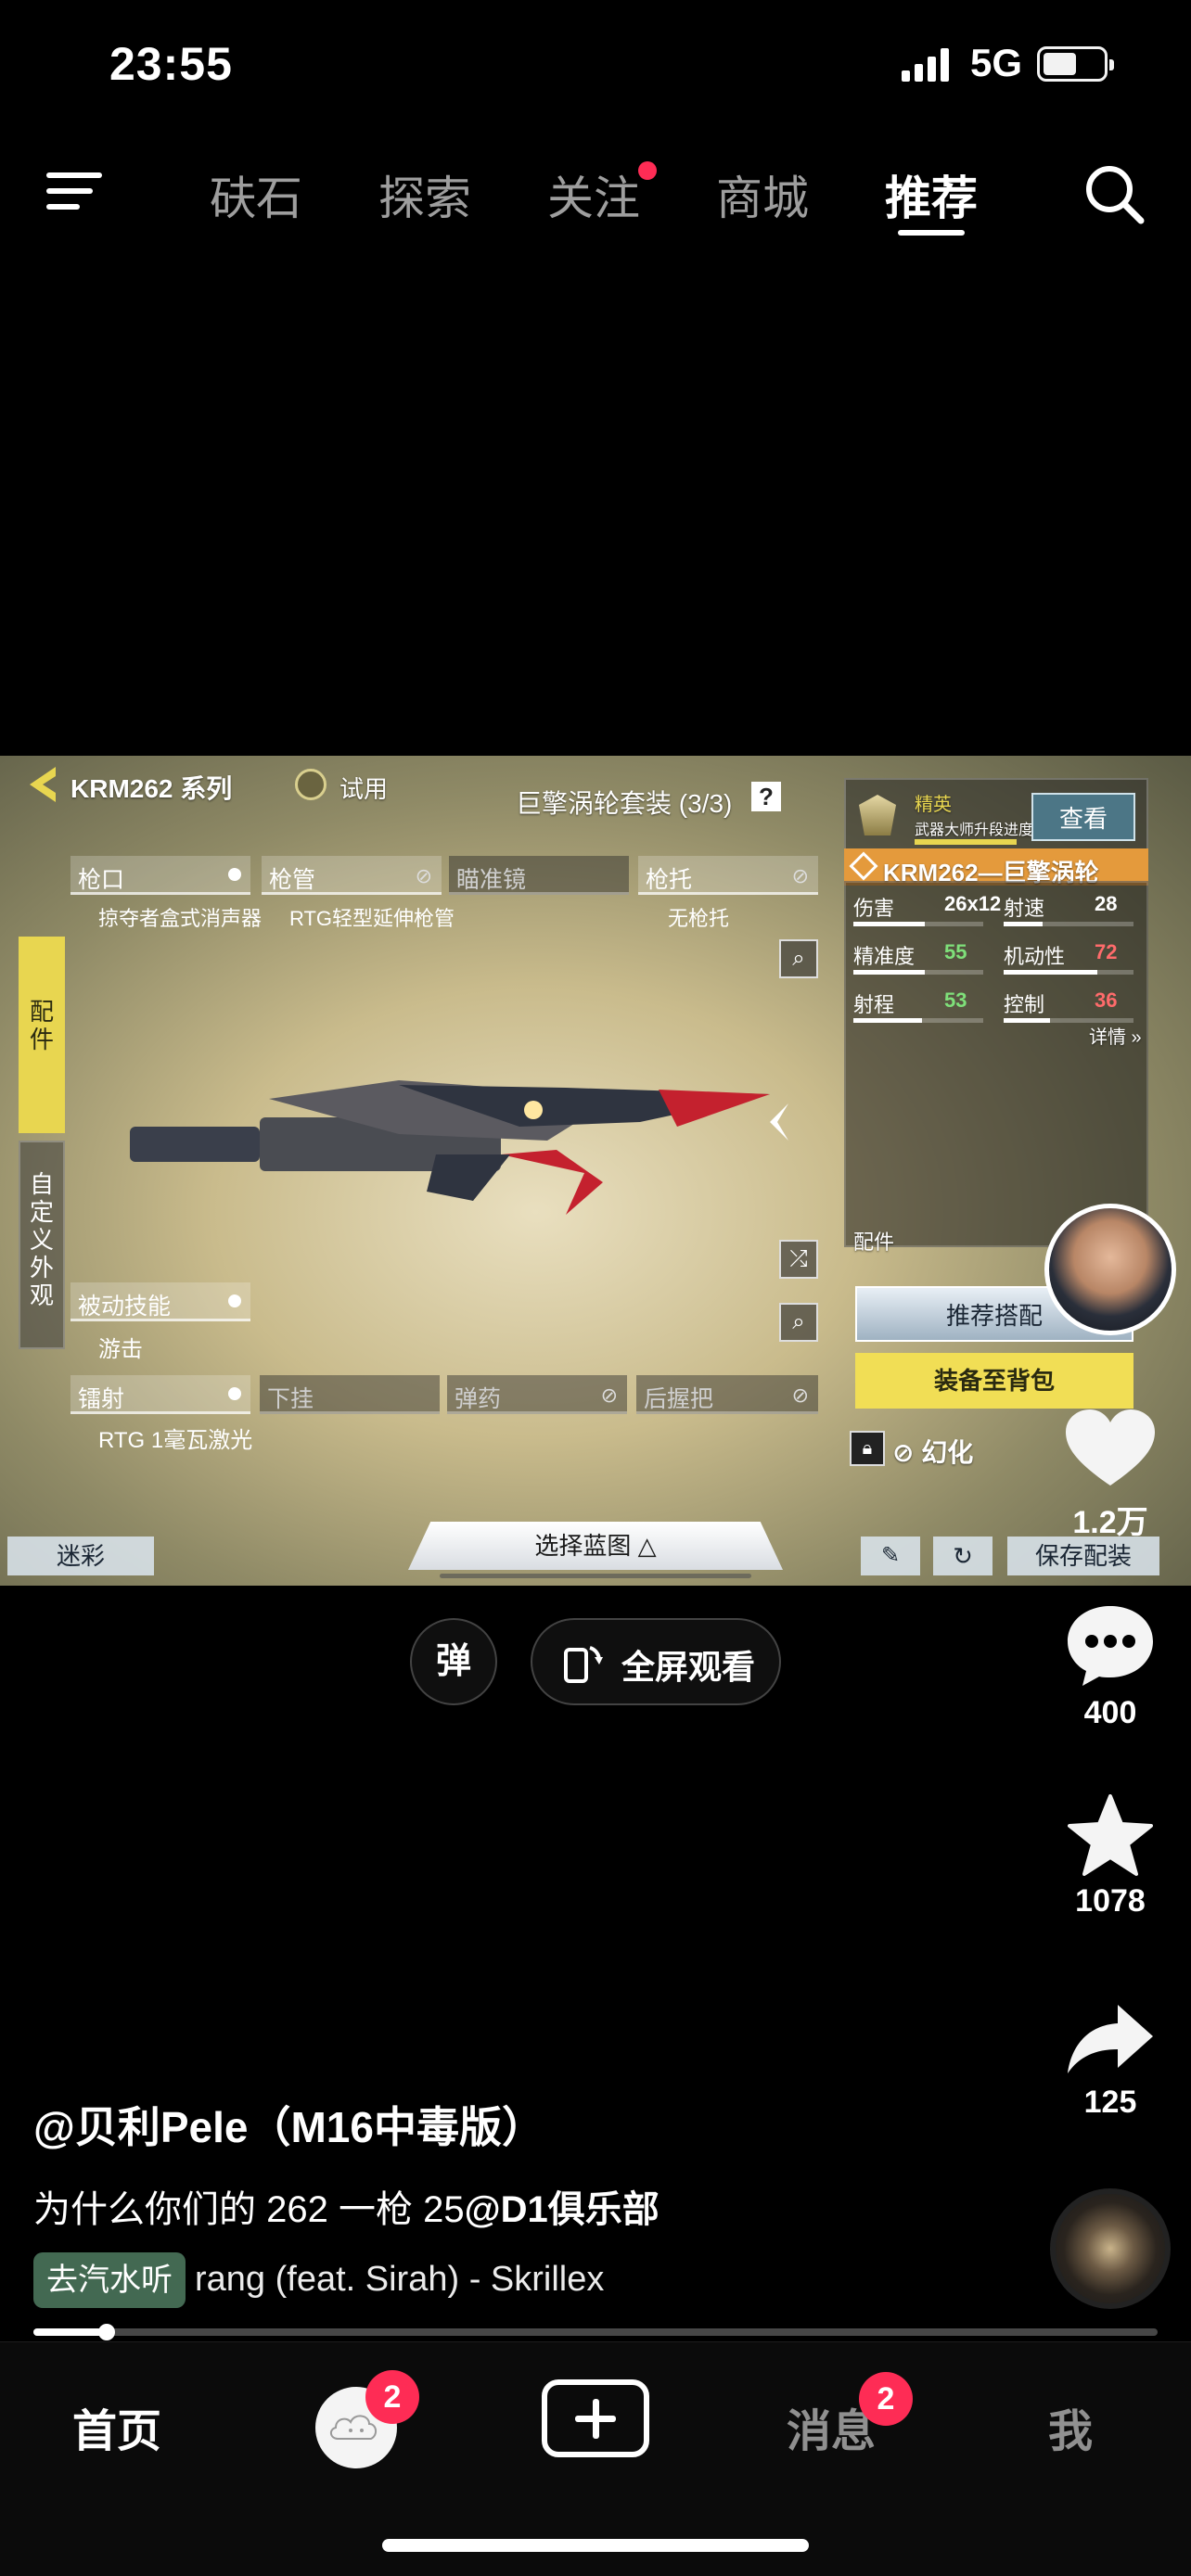  I want to click on status-time: 23:55, so click(171, 64).